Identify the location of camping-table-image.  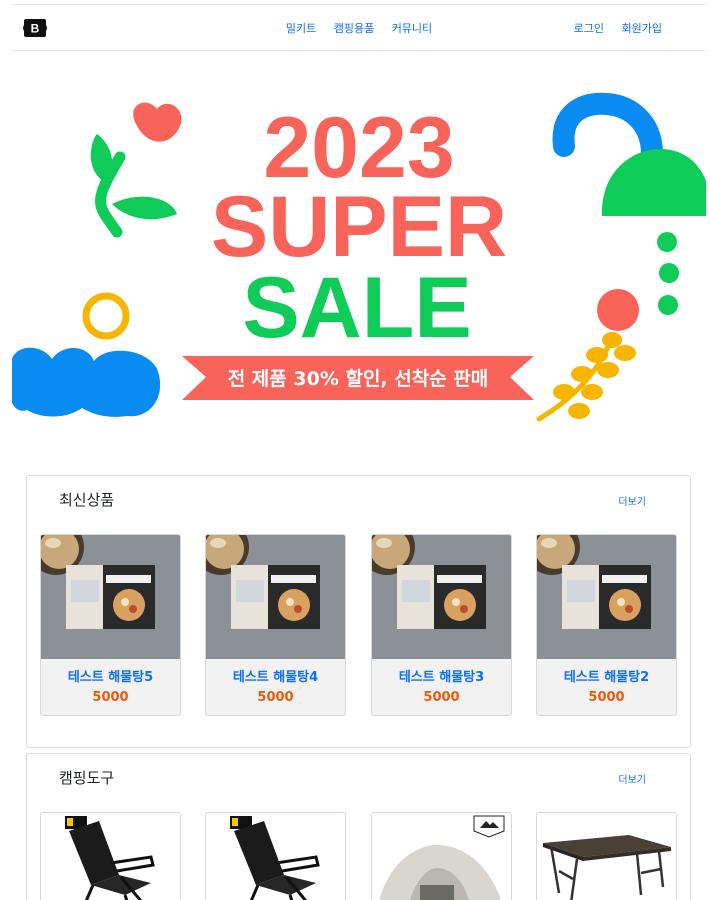
(606, 856).